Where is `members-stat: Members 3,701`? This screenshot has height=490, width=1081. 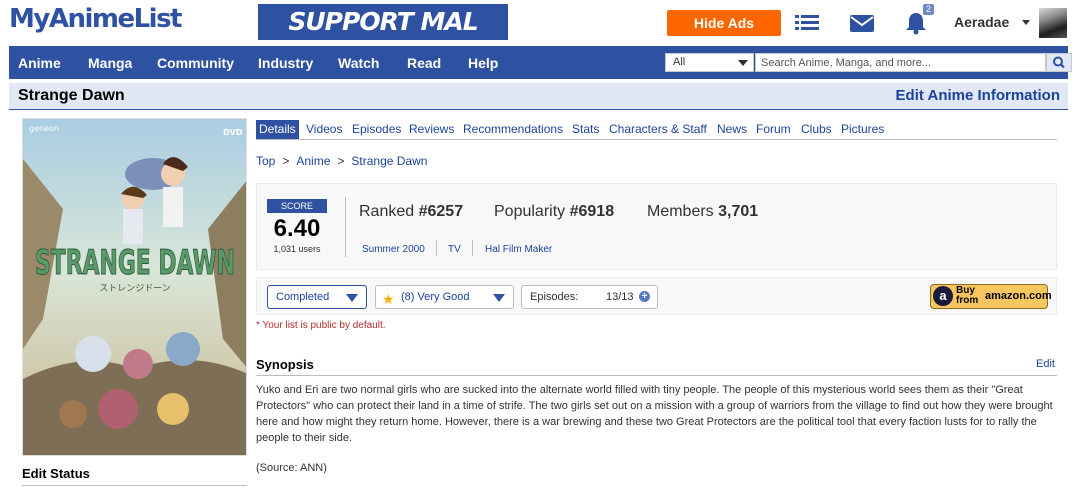 members-stat: Members 3,701 is located at coordinates (702, 212).